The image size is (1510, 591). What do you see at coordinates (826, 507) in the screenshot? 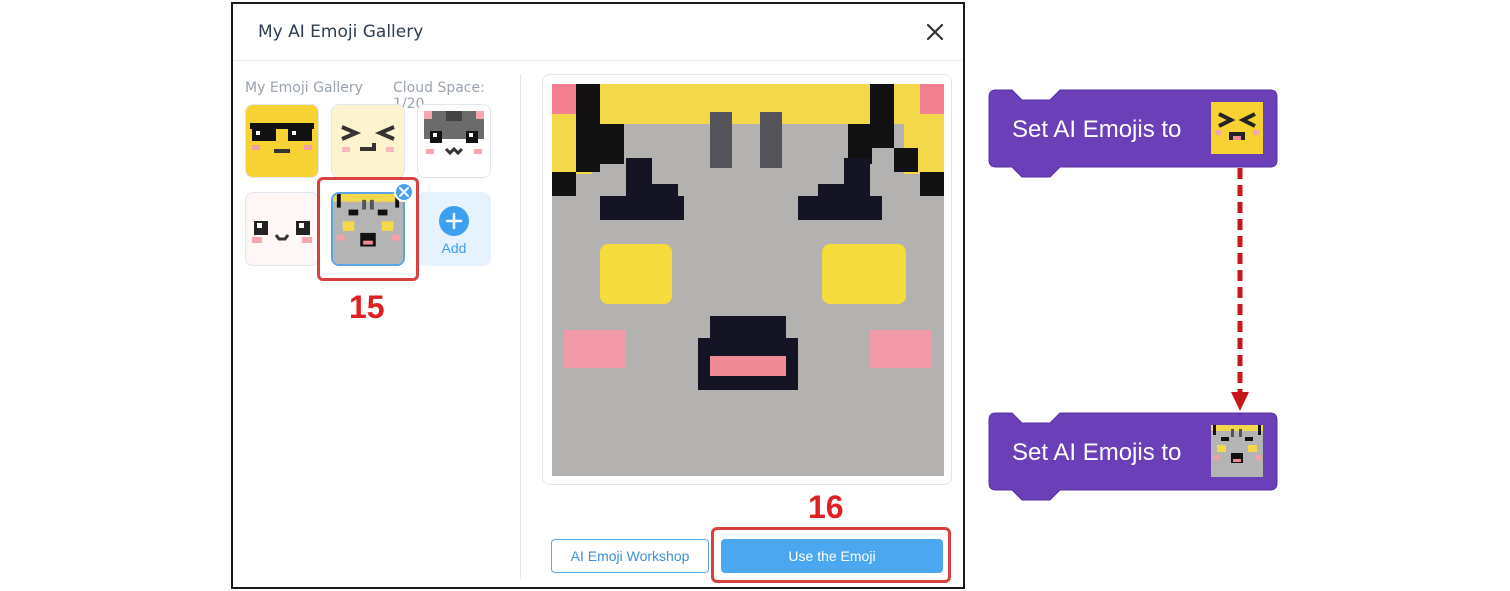
I see `annotation-step-16: 16` at bounding box center [826, 507].